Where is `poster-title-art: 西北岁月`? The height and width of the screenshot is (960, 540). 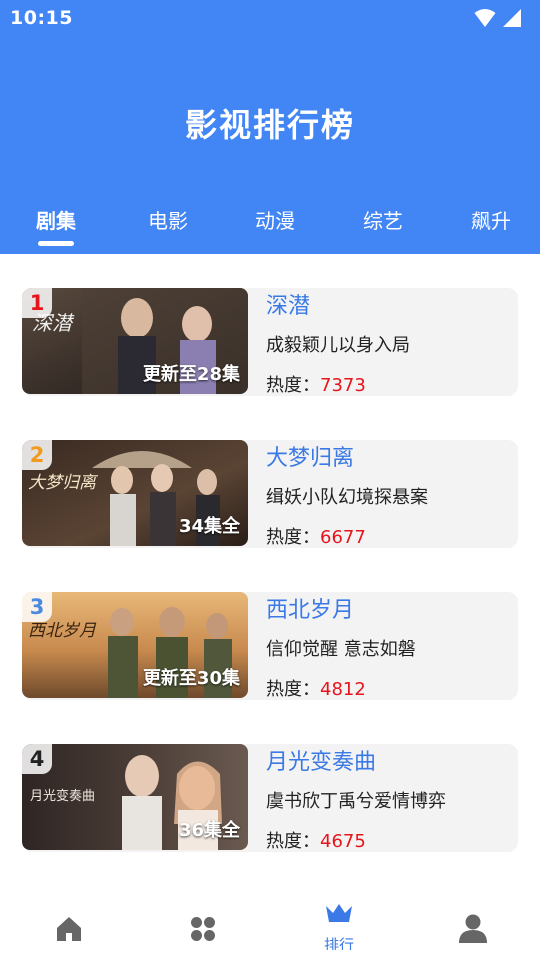 poster-title-art: 西北岁月 is located at coordinates (62, 631).